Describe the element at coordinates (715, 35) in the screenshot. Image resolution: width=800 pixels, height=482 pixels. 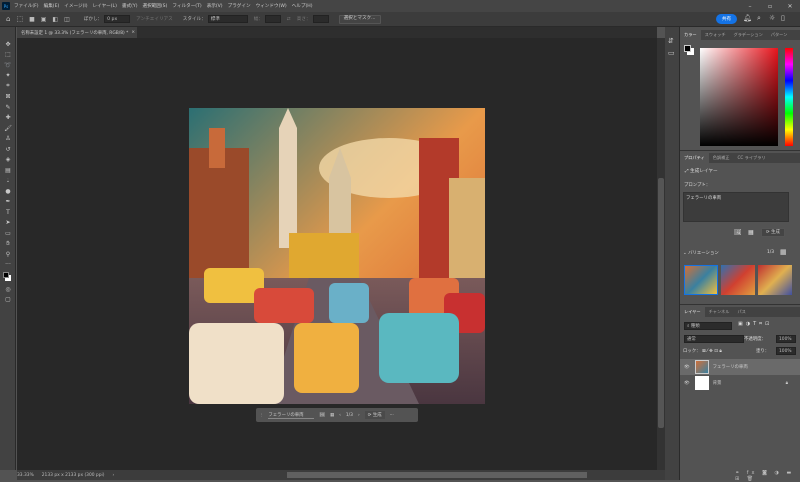
I see `tab-swatches: スウォッチ` at that location.